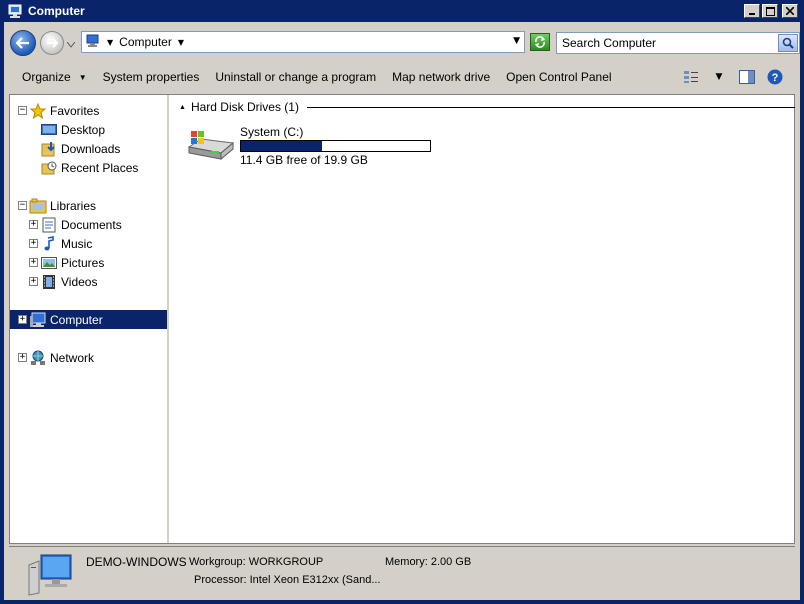 This screenshot has height=604, width=804. What do you see at coordinates (49, 243) in the screenshot?
I see `music-icon` at bounding box center [49, 243].